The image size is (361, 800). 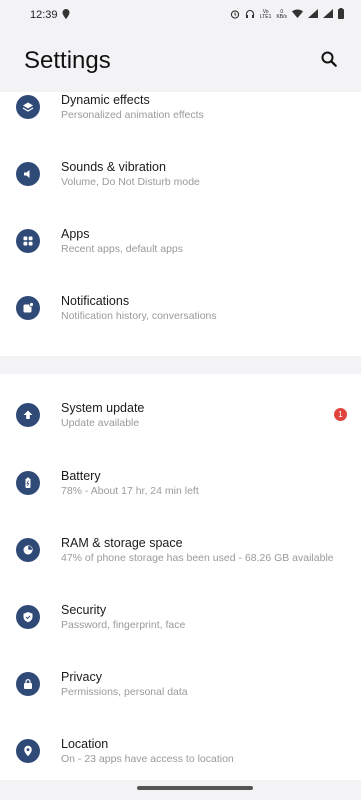 I want to click on wifi-icon, so click(x=297, y=15).